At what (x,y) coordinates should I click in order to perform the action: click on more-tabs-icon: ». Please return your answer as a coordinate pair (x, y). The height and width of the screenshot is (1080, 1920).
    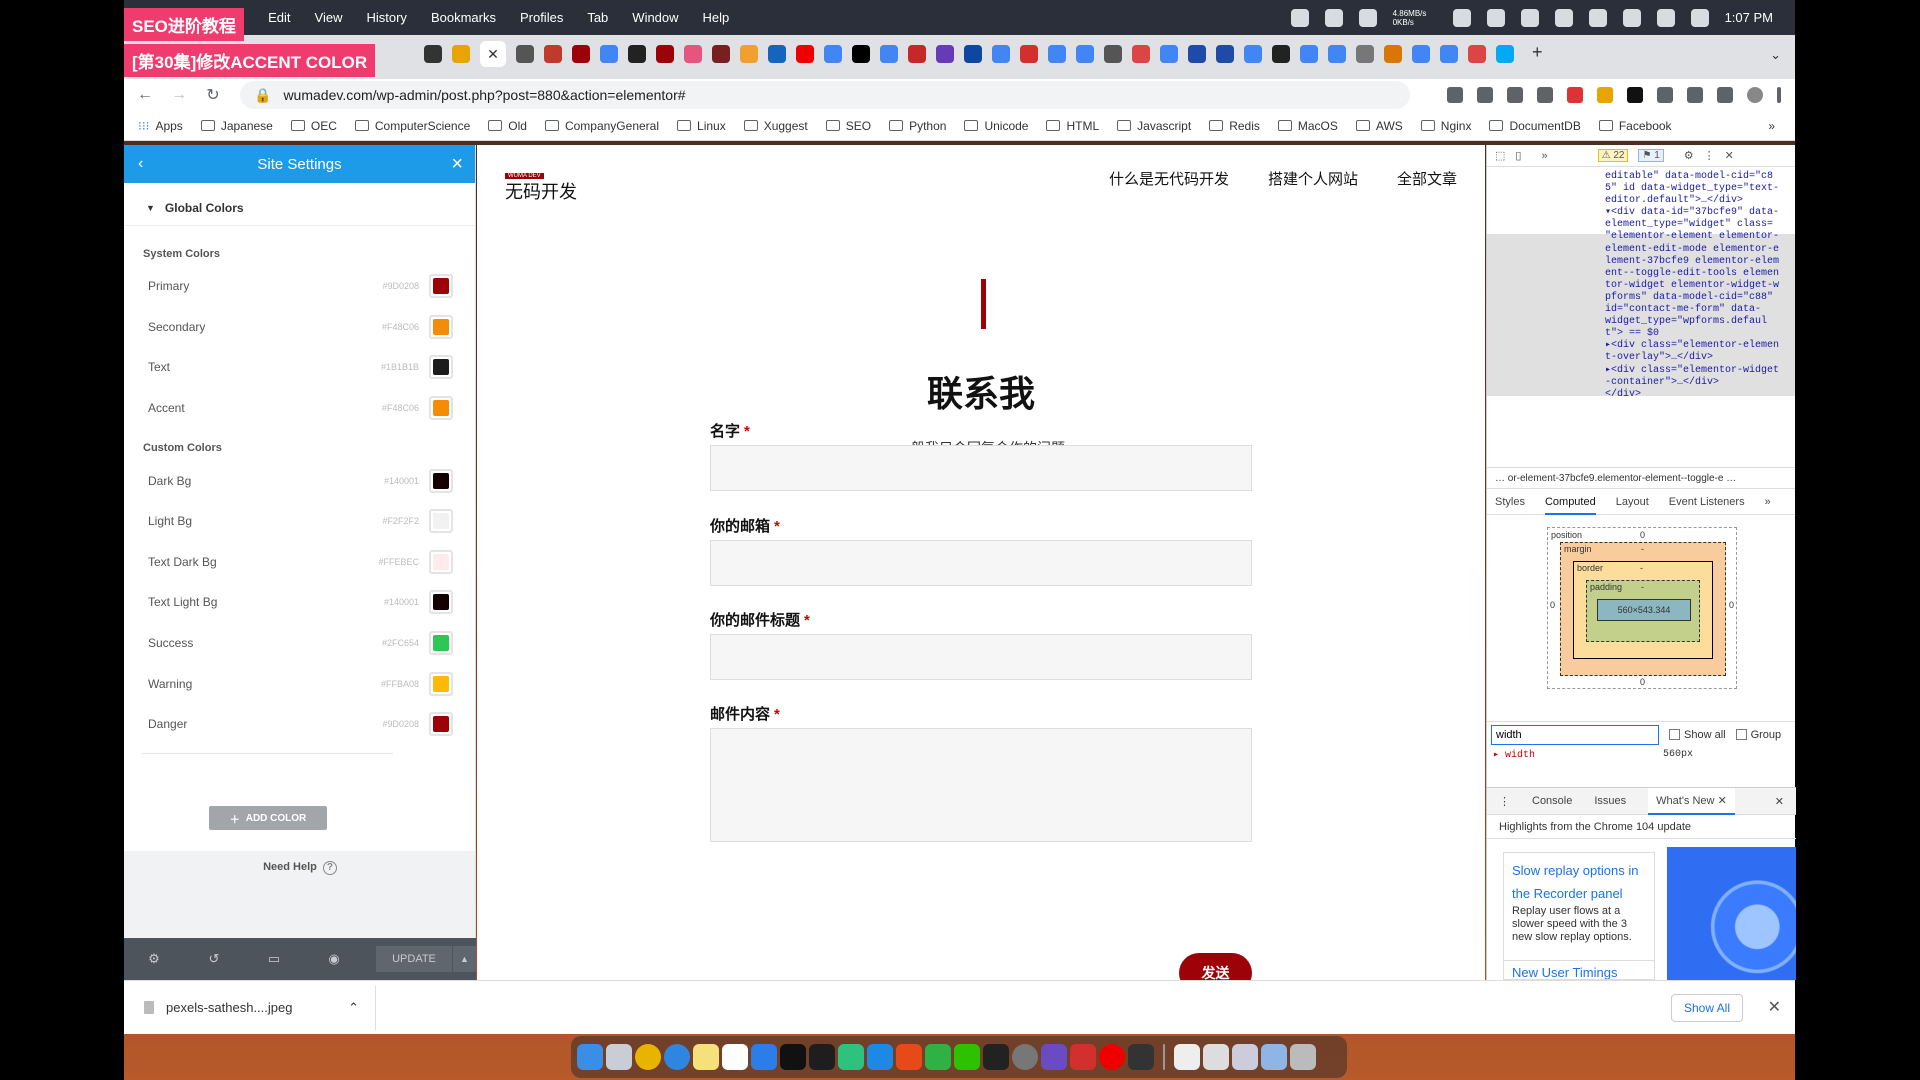
    Looking at the image, I should click on (1768, 502).